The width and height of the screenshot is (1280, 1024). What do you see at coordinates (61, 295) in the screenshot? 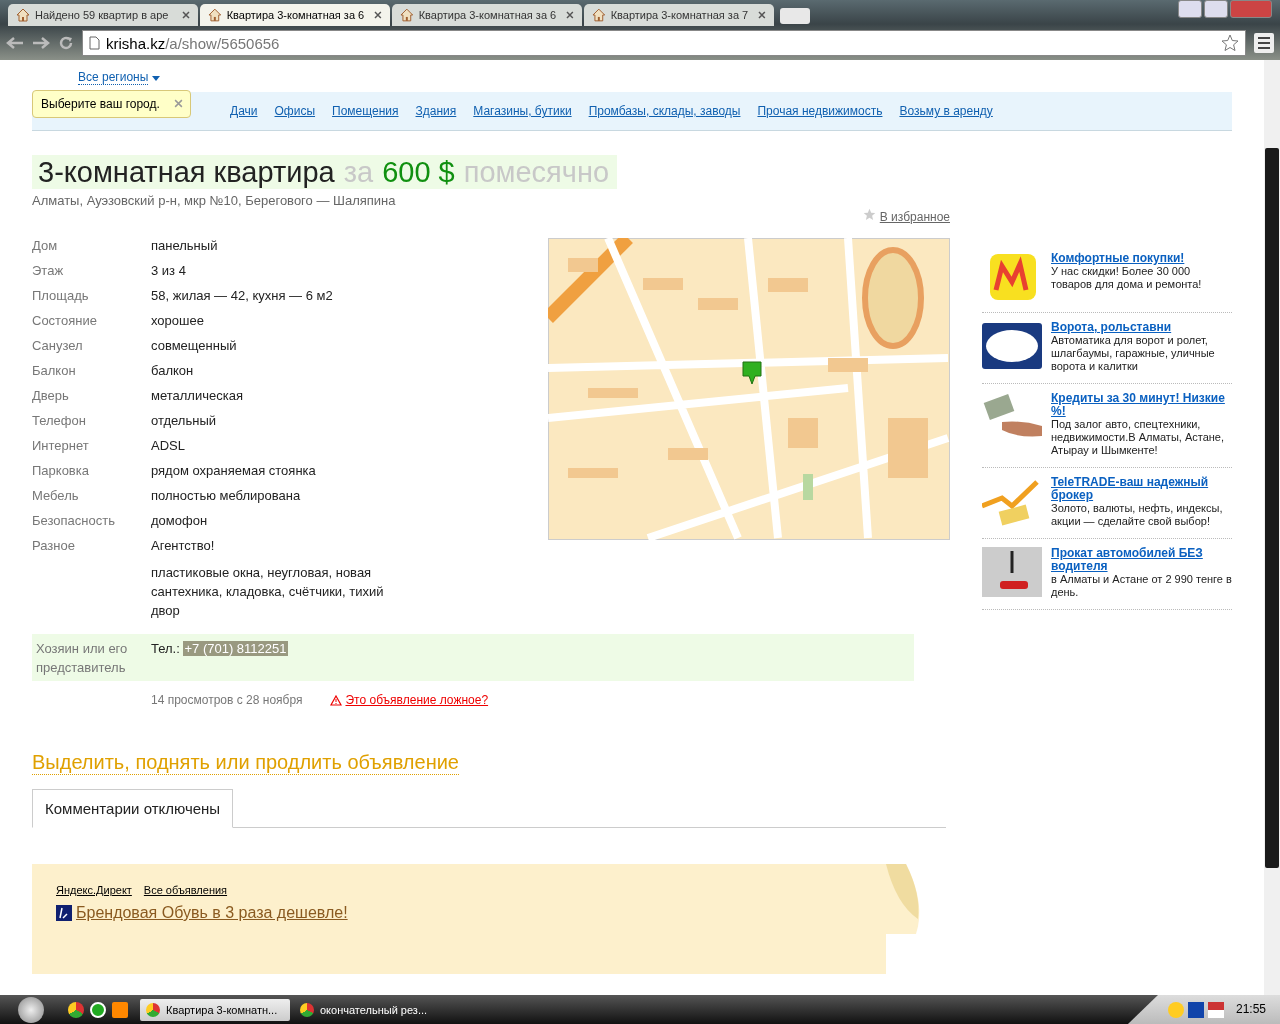
I see `detail-label: Площадь` at bounding box center [61, 295].